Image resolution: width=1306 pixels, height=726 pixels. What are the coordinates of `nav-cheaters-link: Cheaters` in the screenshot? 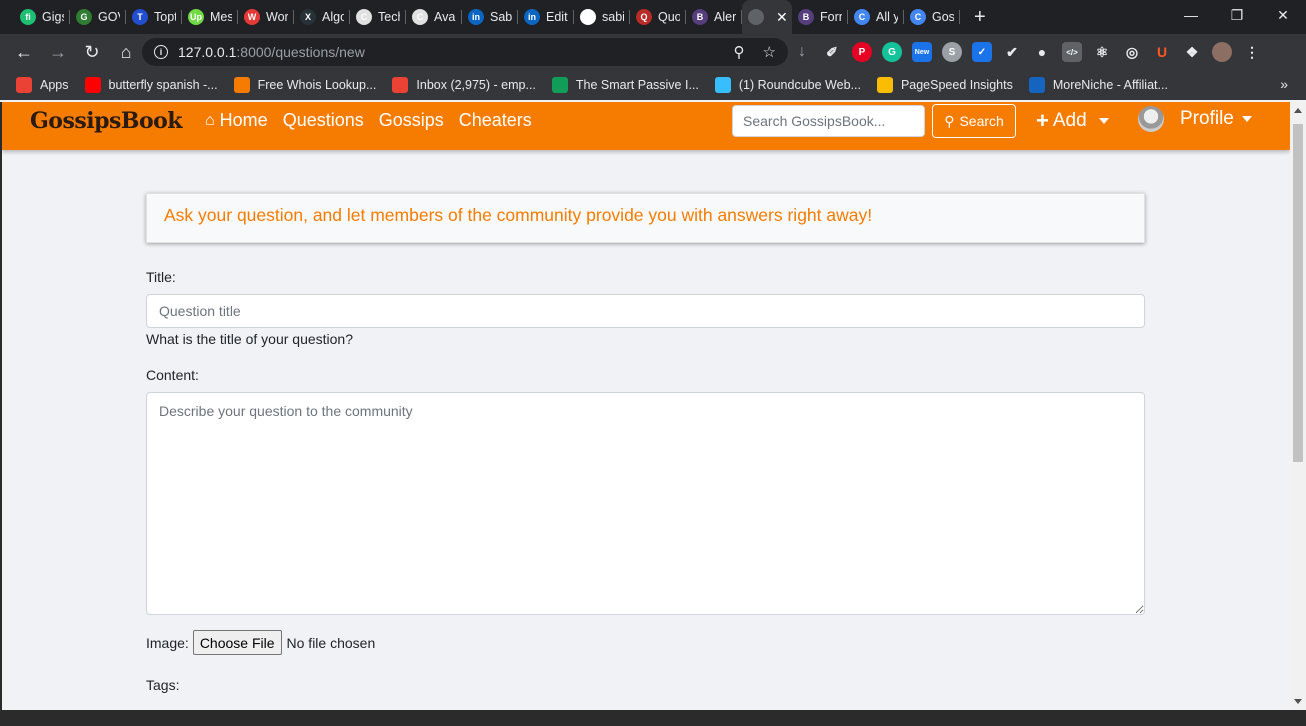 It's located at (495, 120).